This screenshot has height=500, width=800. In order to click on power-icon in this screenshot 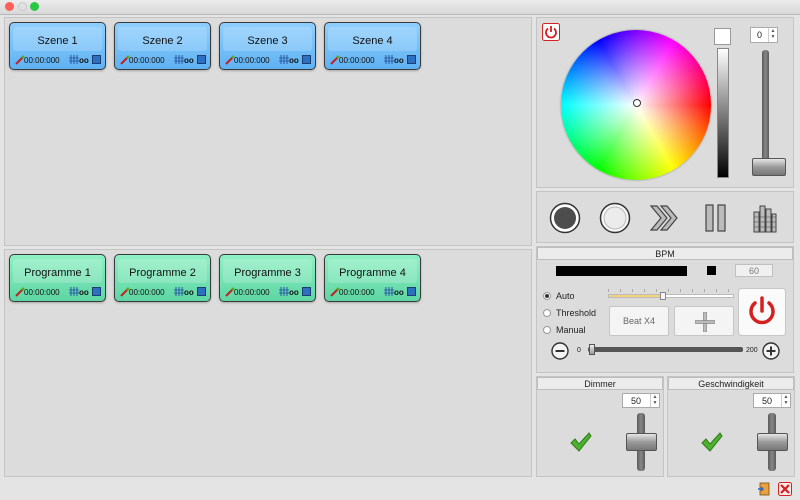, I will do `click(551, 32)`.